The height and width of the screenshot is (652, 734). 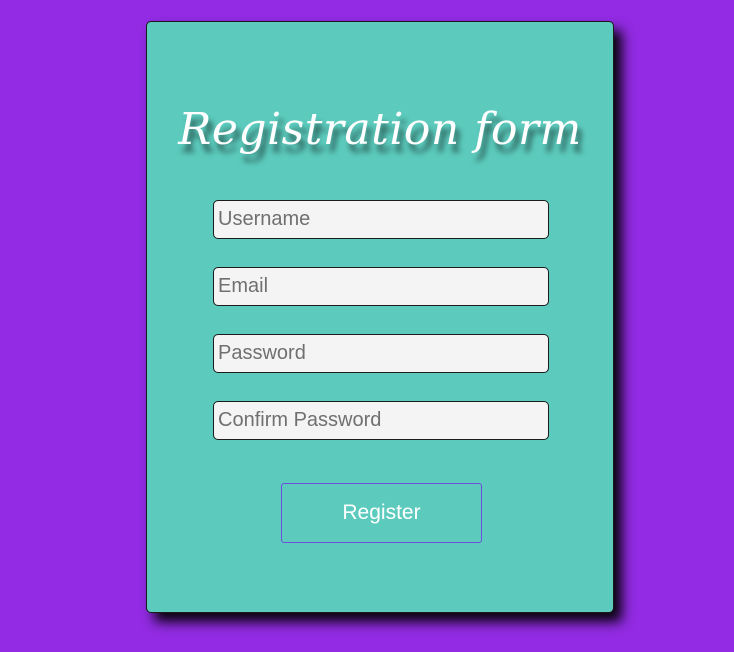 What do you see at coordinates (381, 286) in the screenshot?
I see `email-input` at bounding box center [381, 286].